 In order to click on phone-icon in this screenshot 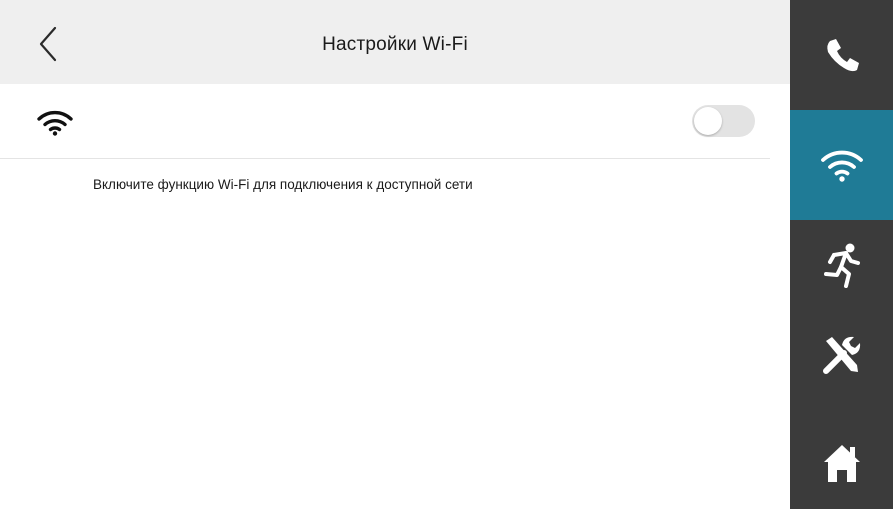, I will do `click(842, 55)`.